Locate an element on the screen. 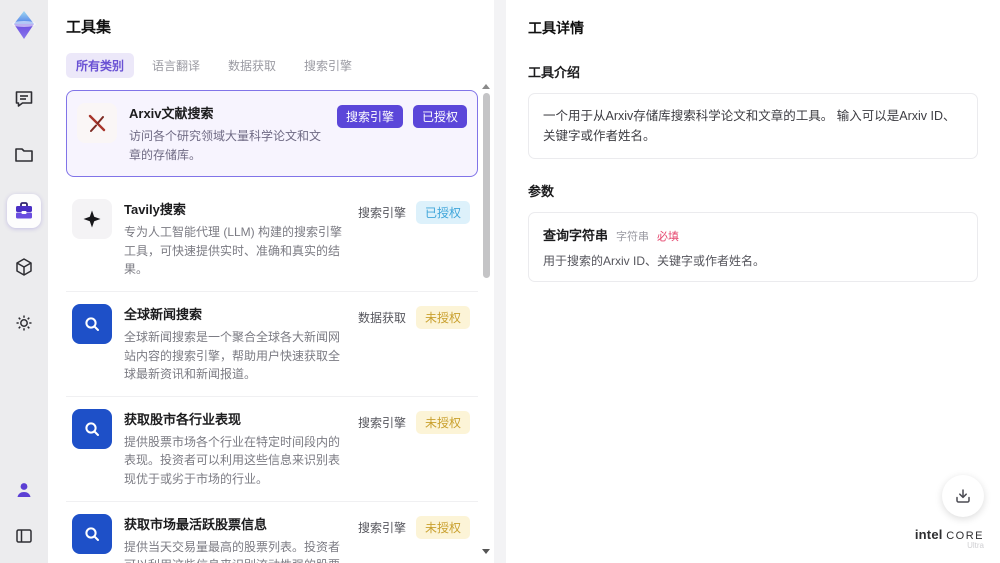  download-button is located at coordinates (963, 496).